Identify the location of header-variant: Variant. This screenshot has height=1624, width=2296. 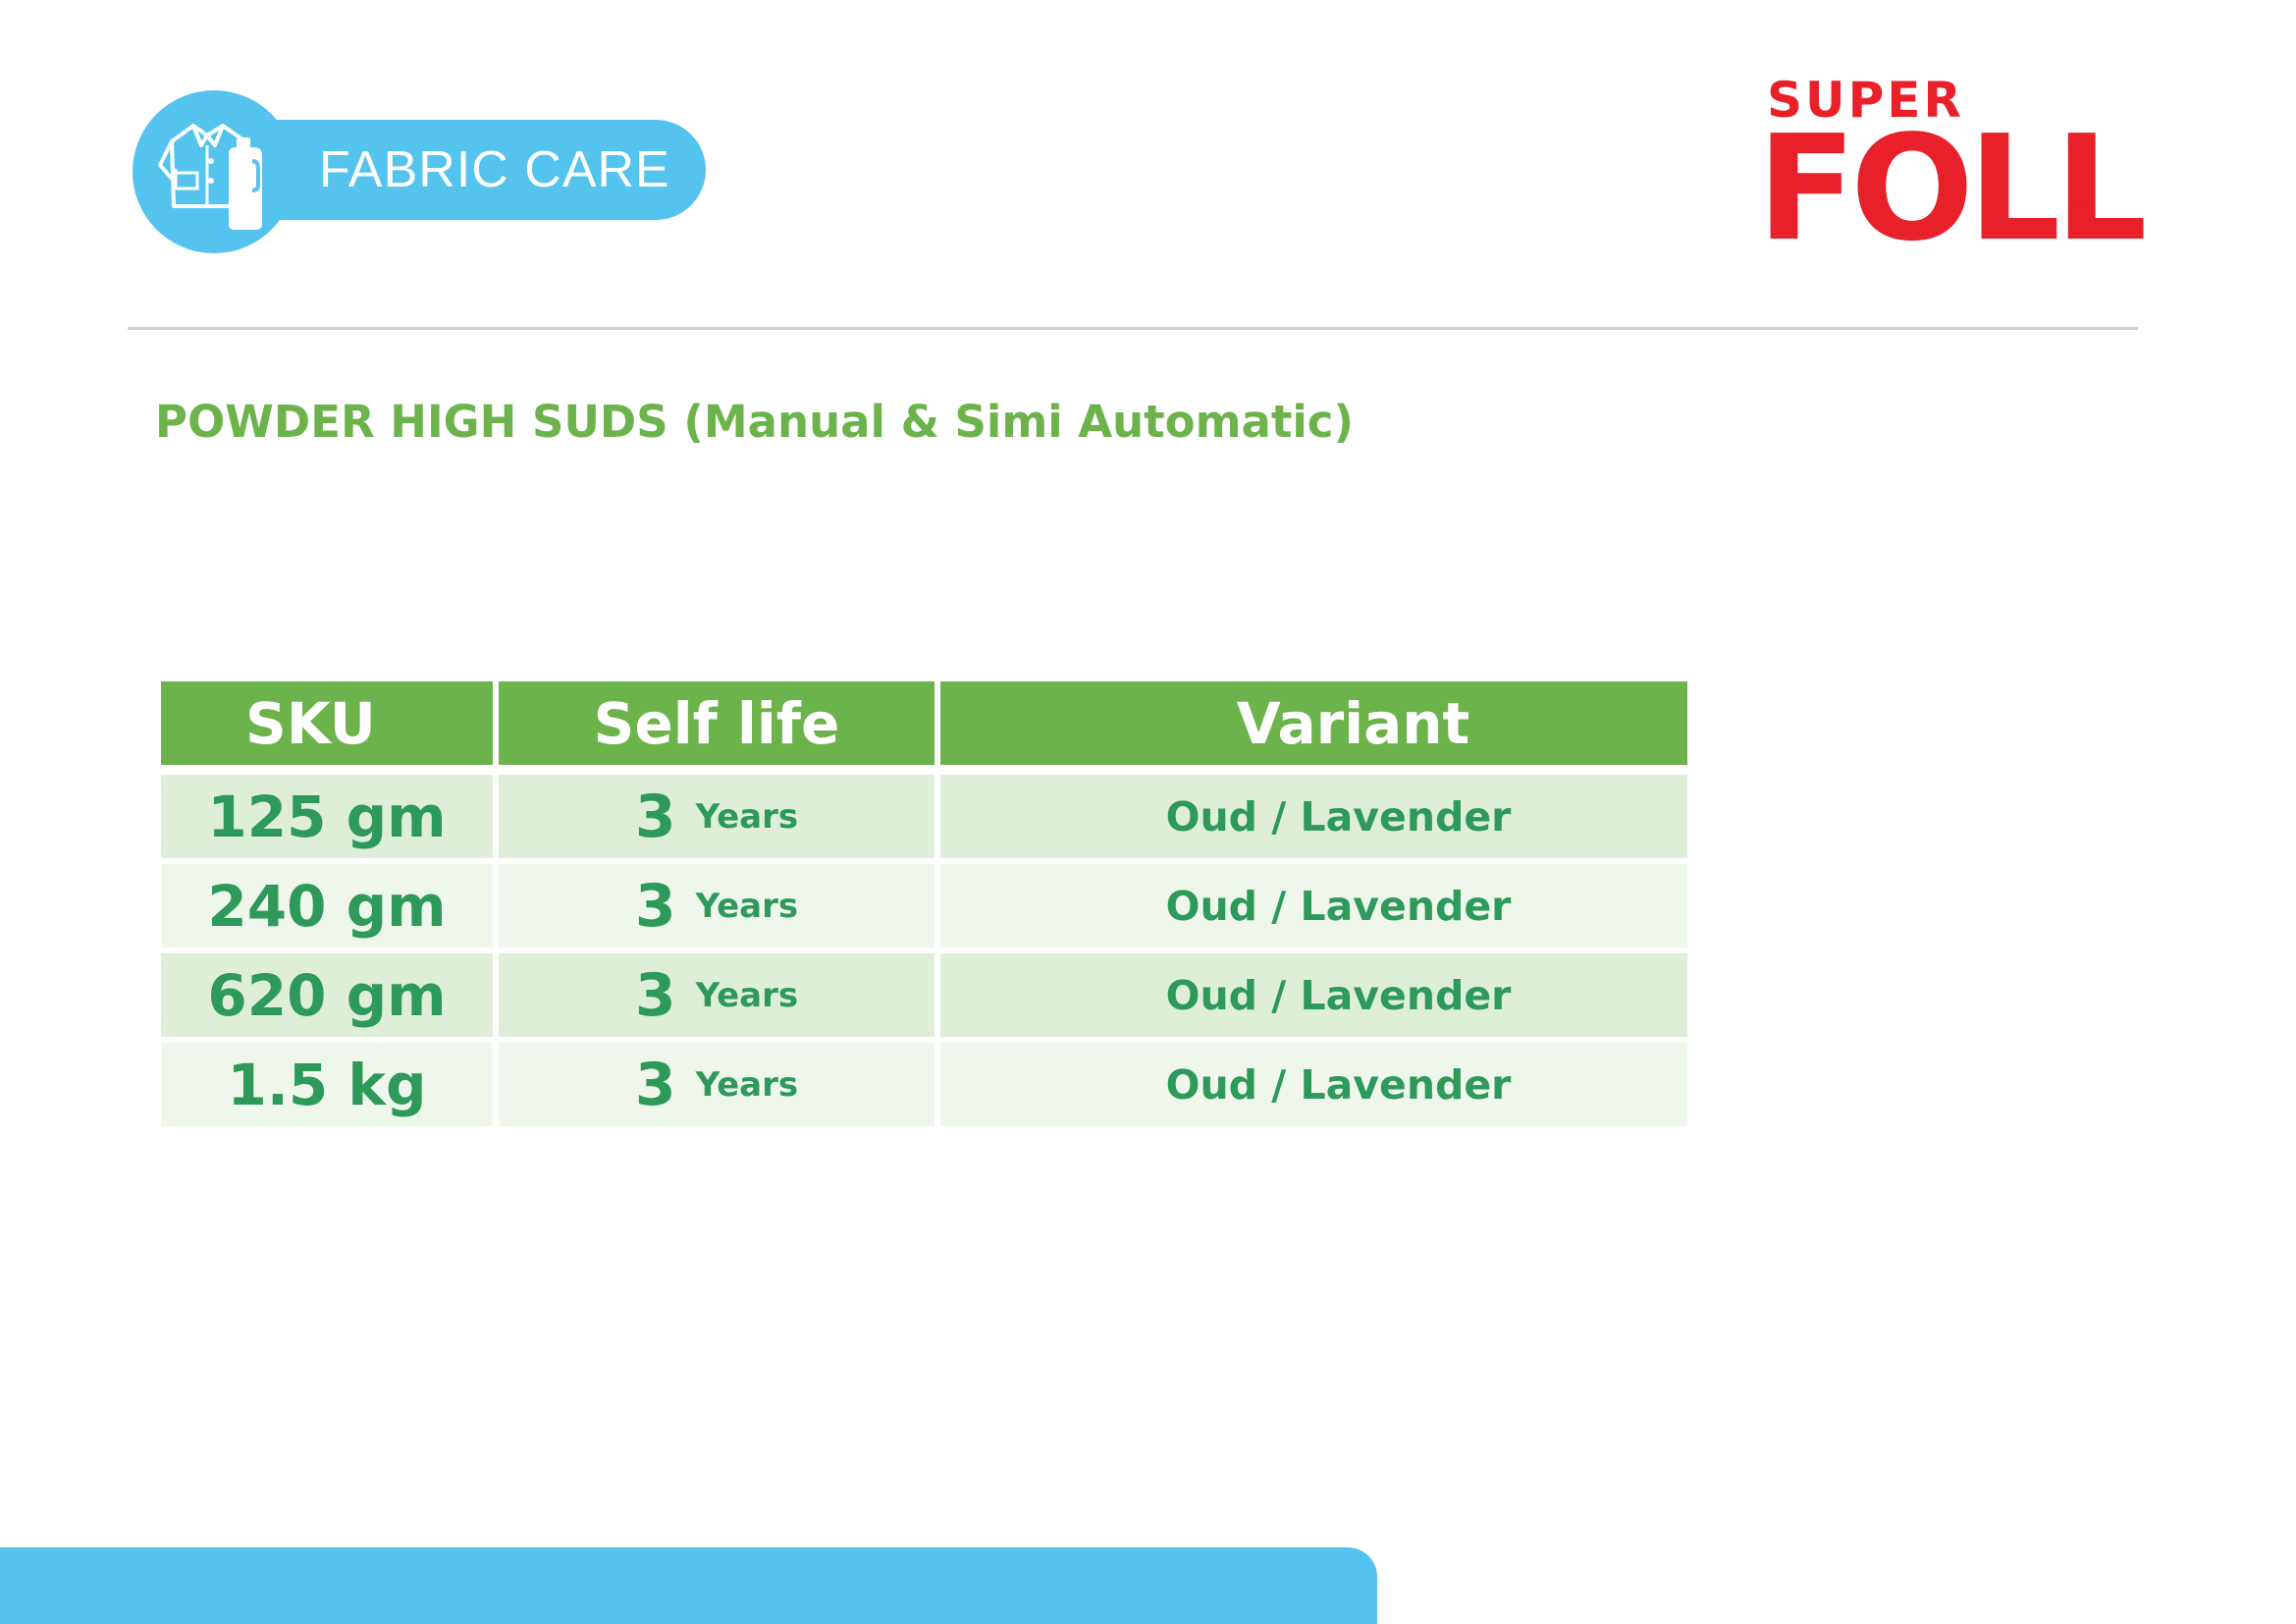
(1314, 723).